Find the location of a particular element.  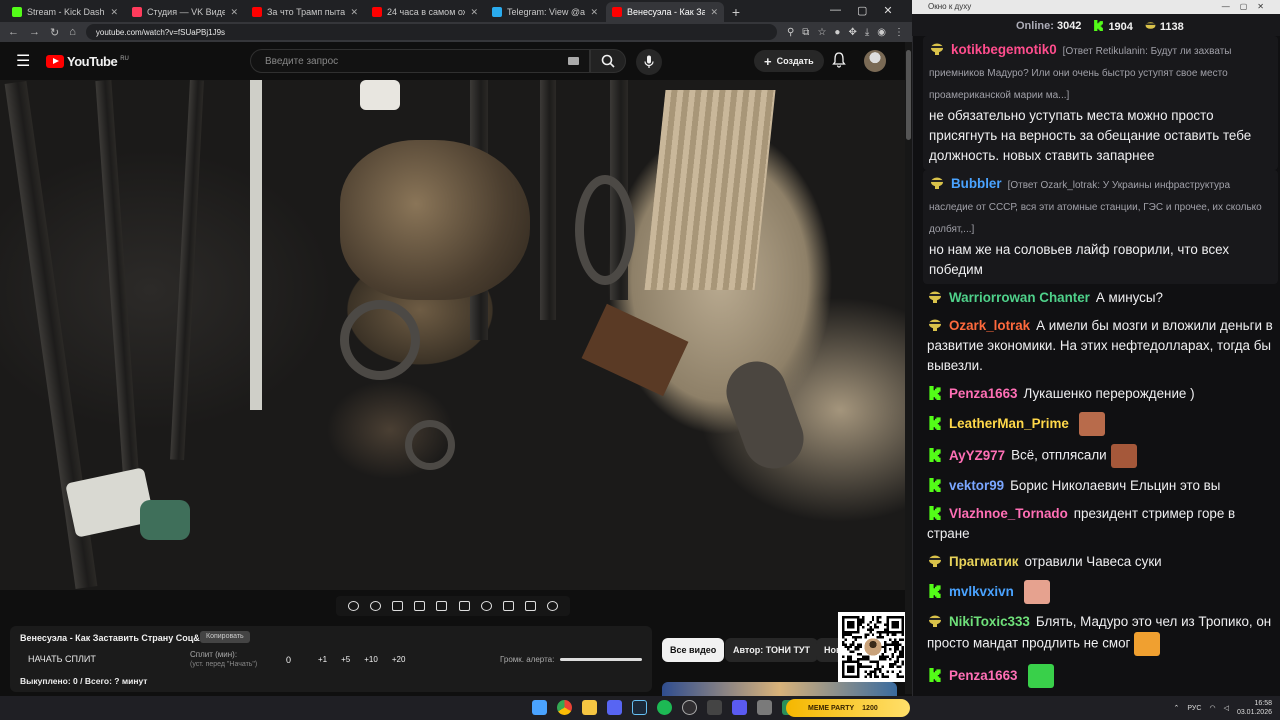

scrollbar-thumb is located at coordinates (908, 95).